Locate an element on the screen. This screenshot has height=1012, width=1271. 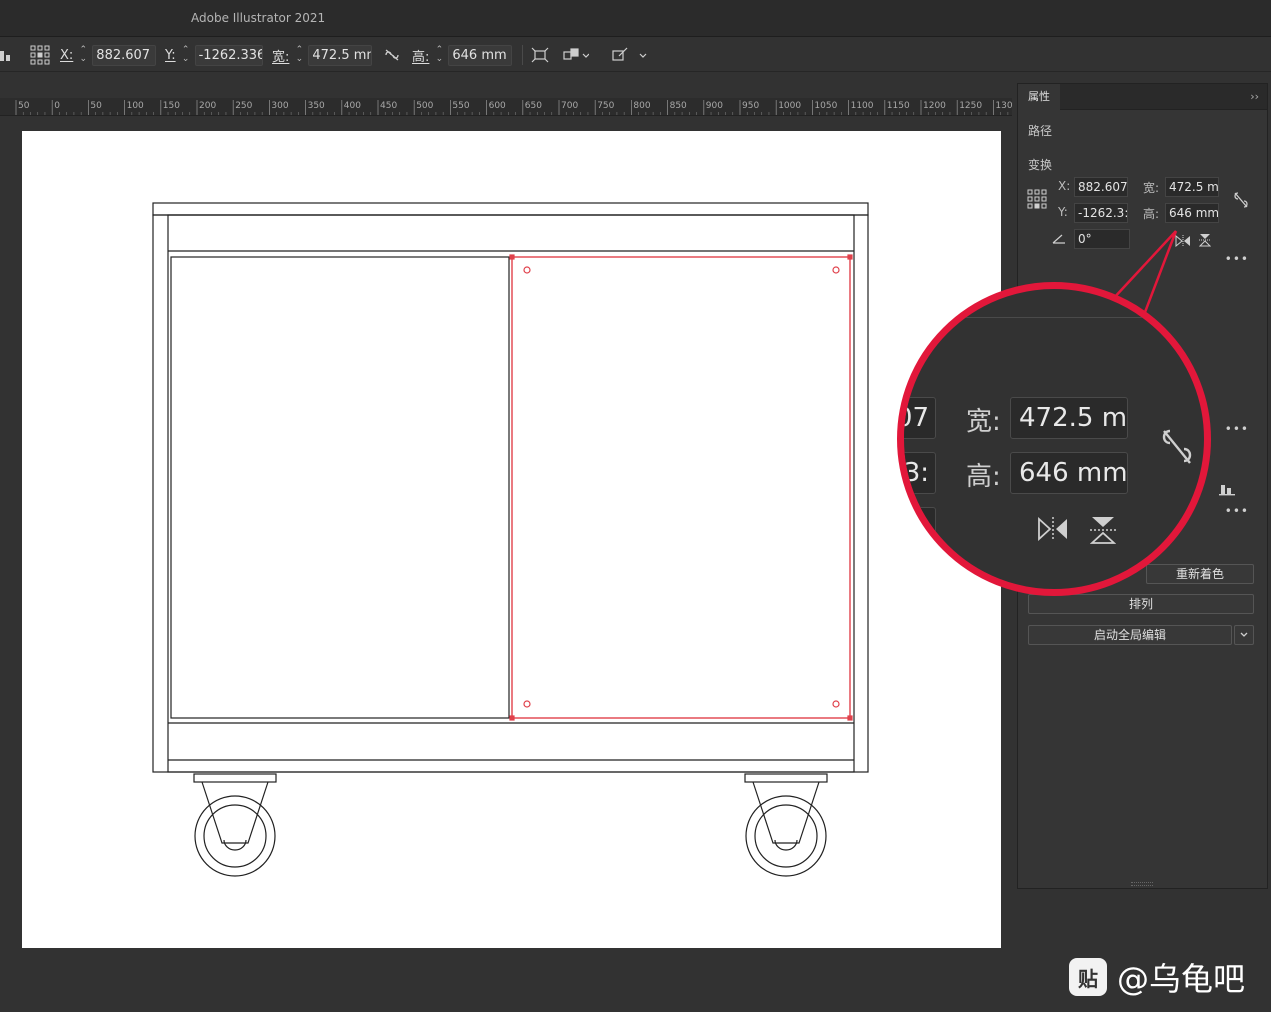
zoom-width-value: 472.5 m is located at coordinates (1069, 418).